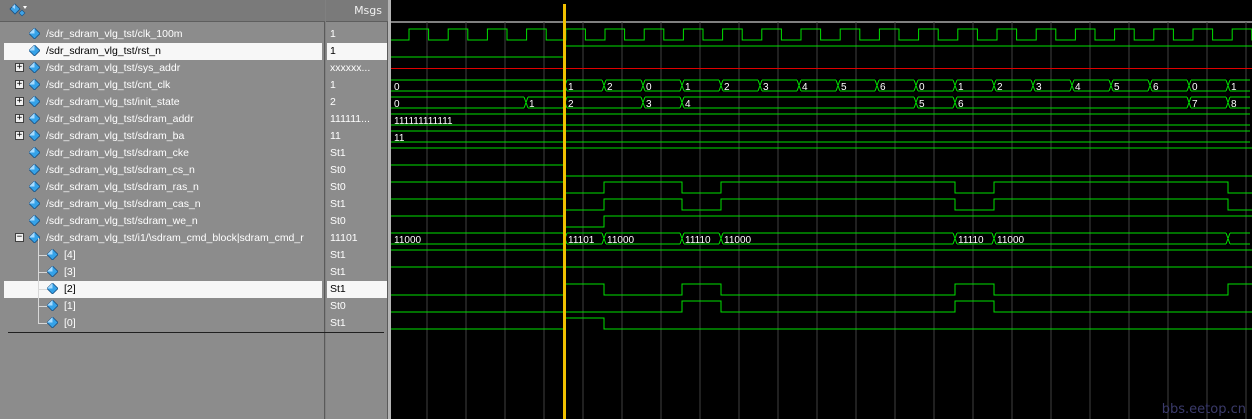 This screenshot has height=419, width=1252. What do you see at coordinates (18, 11) in the screenshot?
I see `wave-toolbar-icon` at bounding box center [18, 11].